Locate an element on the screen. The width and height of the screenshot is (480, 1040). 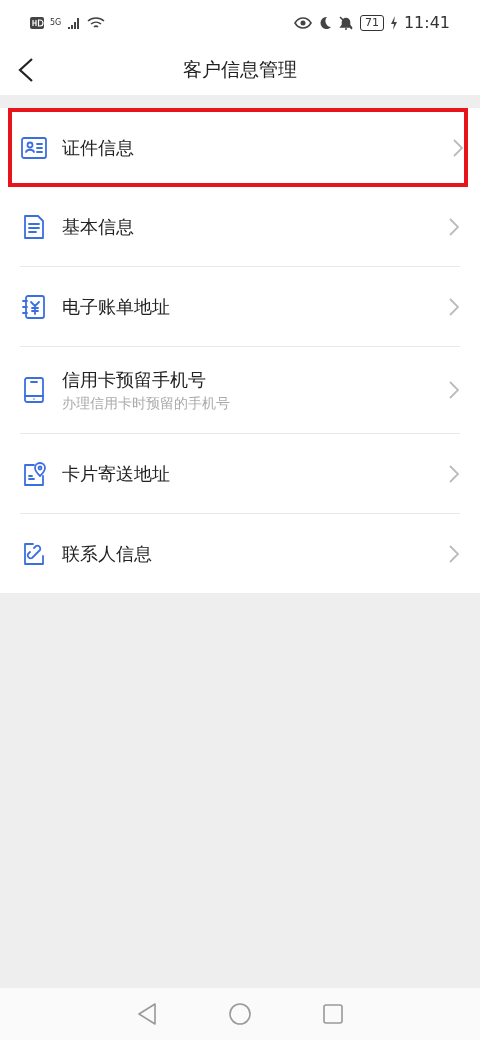
eye-icon is located at coordinates (302, 22).